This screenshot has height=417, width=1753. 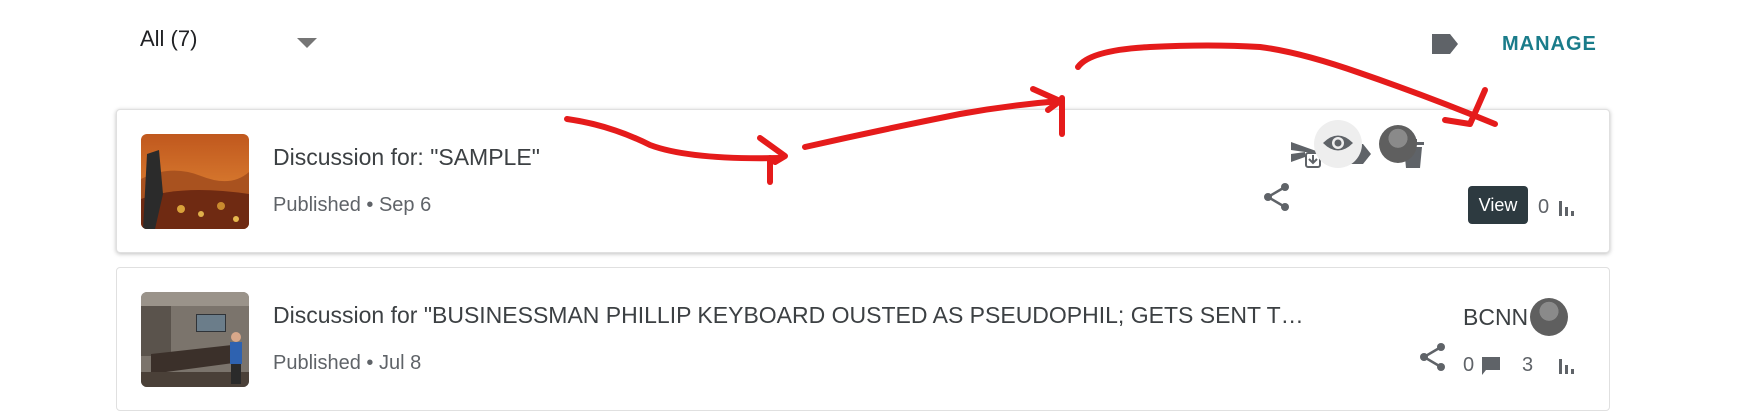 What do you see at coordinates (307, 43) in the screenshot?
I see `chevron-down-icon` at bounding box center [307, 43].